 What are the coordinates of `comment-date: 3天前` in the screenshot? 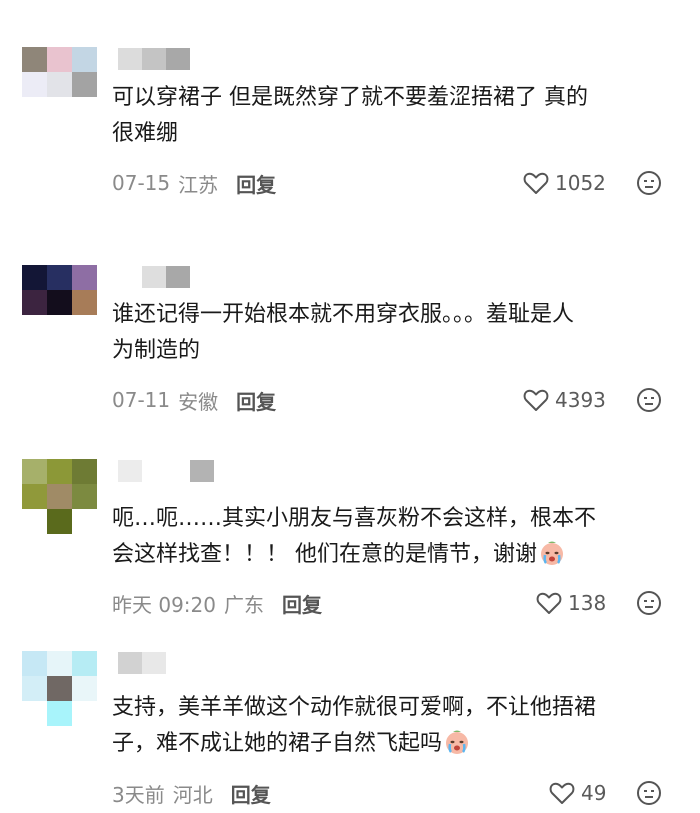 It's located at (138, 794).